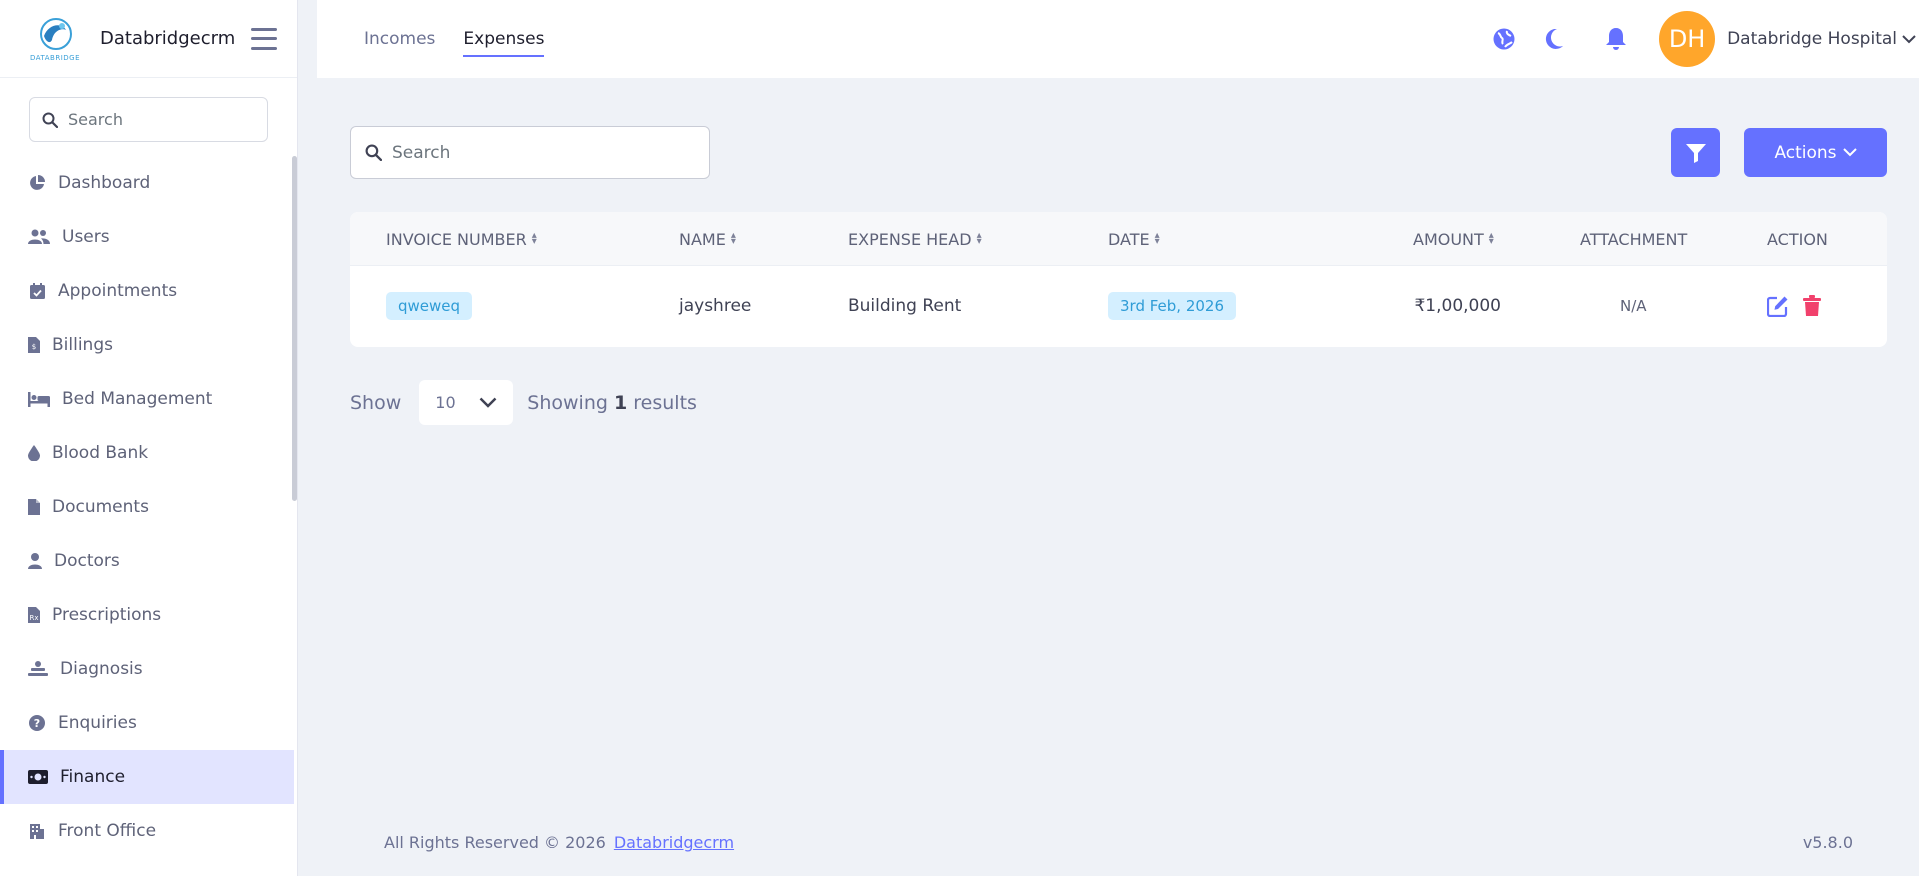 The width and height of the screenshot is (1919, 876). Describe the element at coordinates (715, 306) in the screenshot. I see `cell-name: jayshree` at that location.